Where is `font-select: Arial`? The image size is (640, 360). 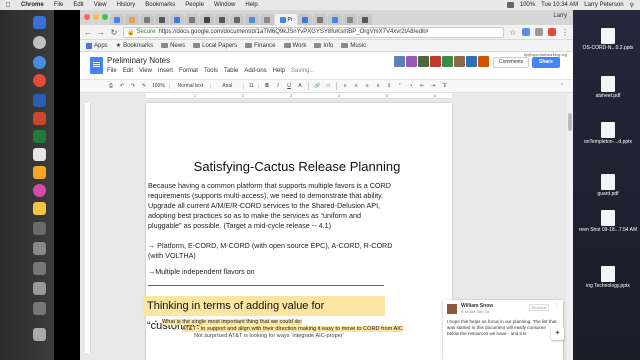
font-select: Arial is located at coordinates (230, 86).